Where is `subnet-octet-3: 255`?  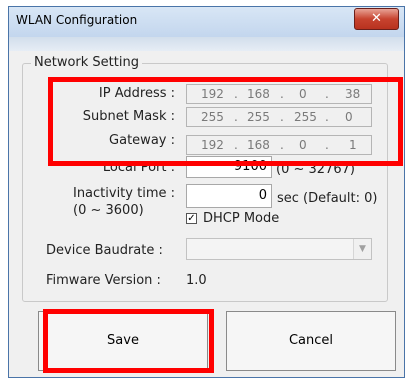 subnet-octet-3: 255 is located at coordinates (305, 117).